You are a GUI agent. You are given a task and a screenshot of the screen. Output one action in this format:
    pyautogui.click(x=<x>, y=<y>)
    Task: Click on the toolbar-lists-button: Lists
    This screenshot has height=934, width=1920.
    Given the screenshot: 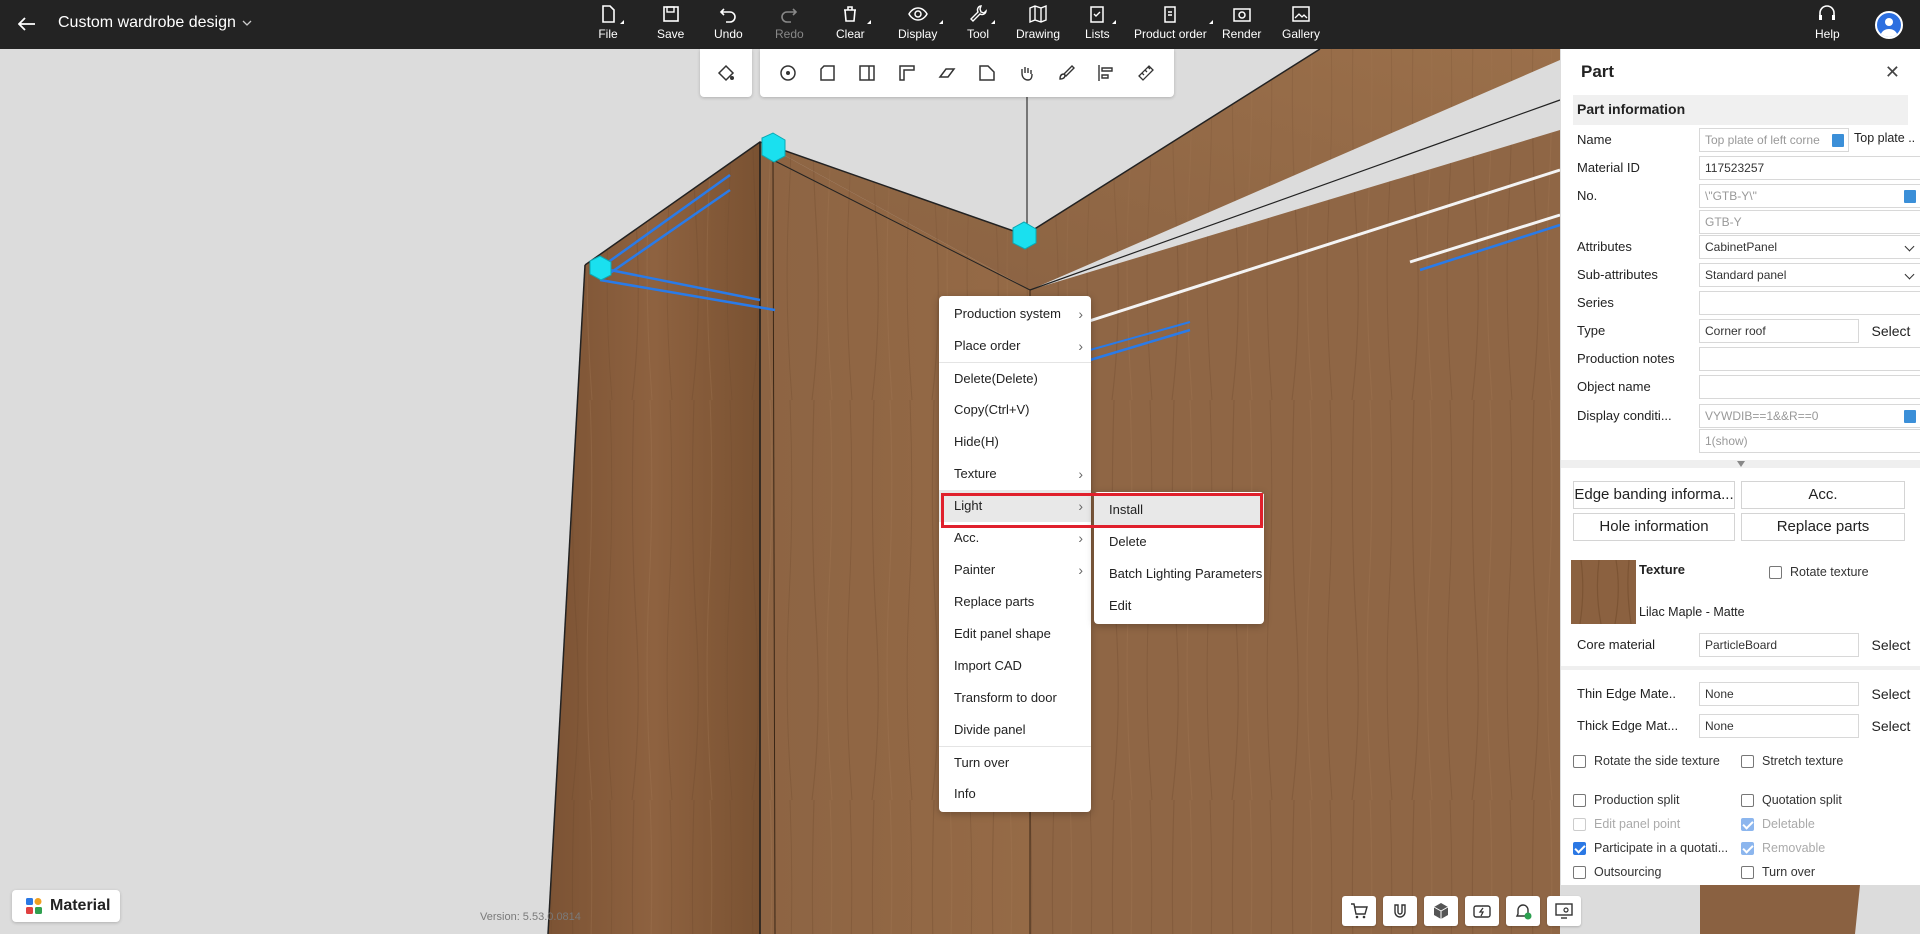 What is the action you would take?
    pyautogui.click(x=1100, y=25)
    